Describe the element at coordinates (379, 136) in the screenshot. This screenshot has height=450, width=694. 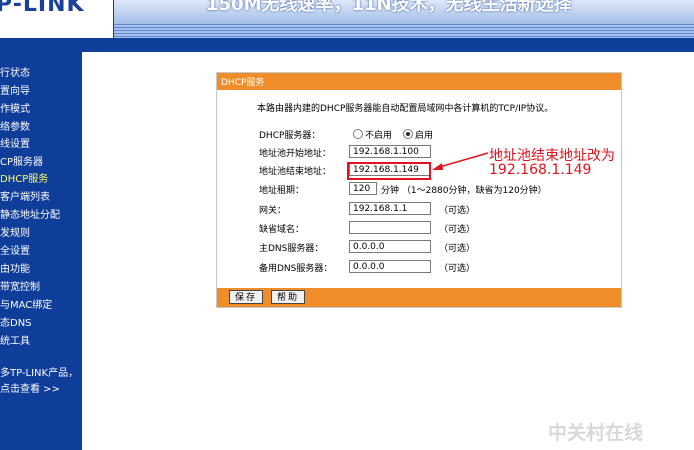
I see `radio-disable-label: 不启用` at that location.